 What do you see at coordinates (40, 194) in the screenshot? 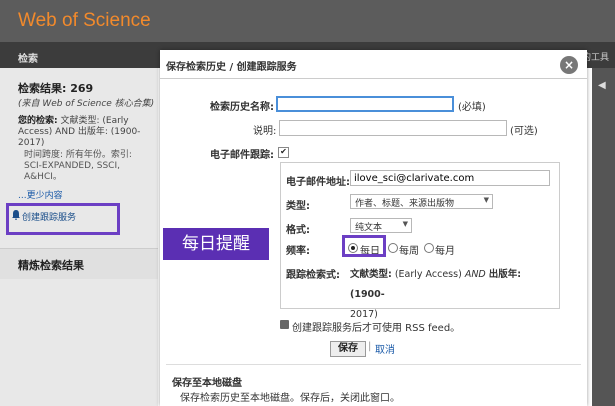
I see `less-link: ...更少内容` at bounding box center [40, 194].